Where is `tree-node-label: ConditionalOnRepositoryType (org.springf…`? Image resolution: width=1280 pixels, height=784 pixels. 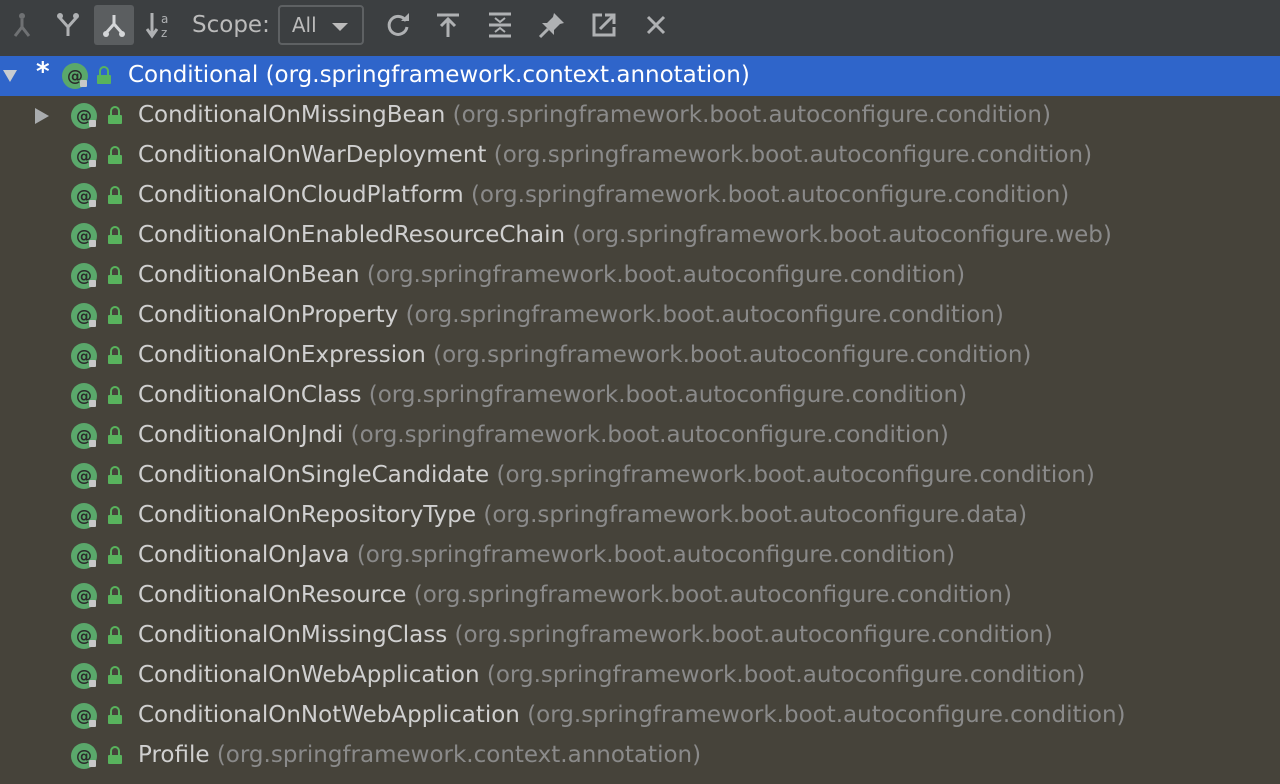 tree-node-label: ConditionalOnRepositoryType (org.springf… is located at coordinates (582, 515).